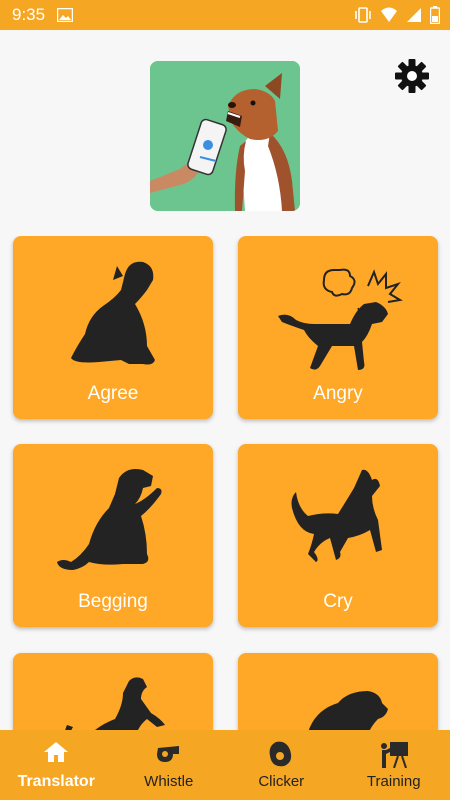  Describe the element at coordinates (29, 14) in the screenshot. I see `status-time: 9:35` at that location.